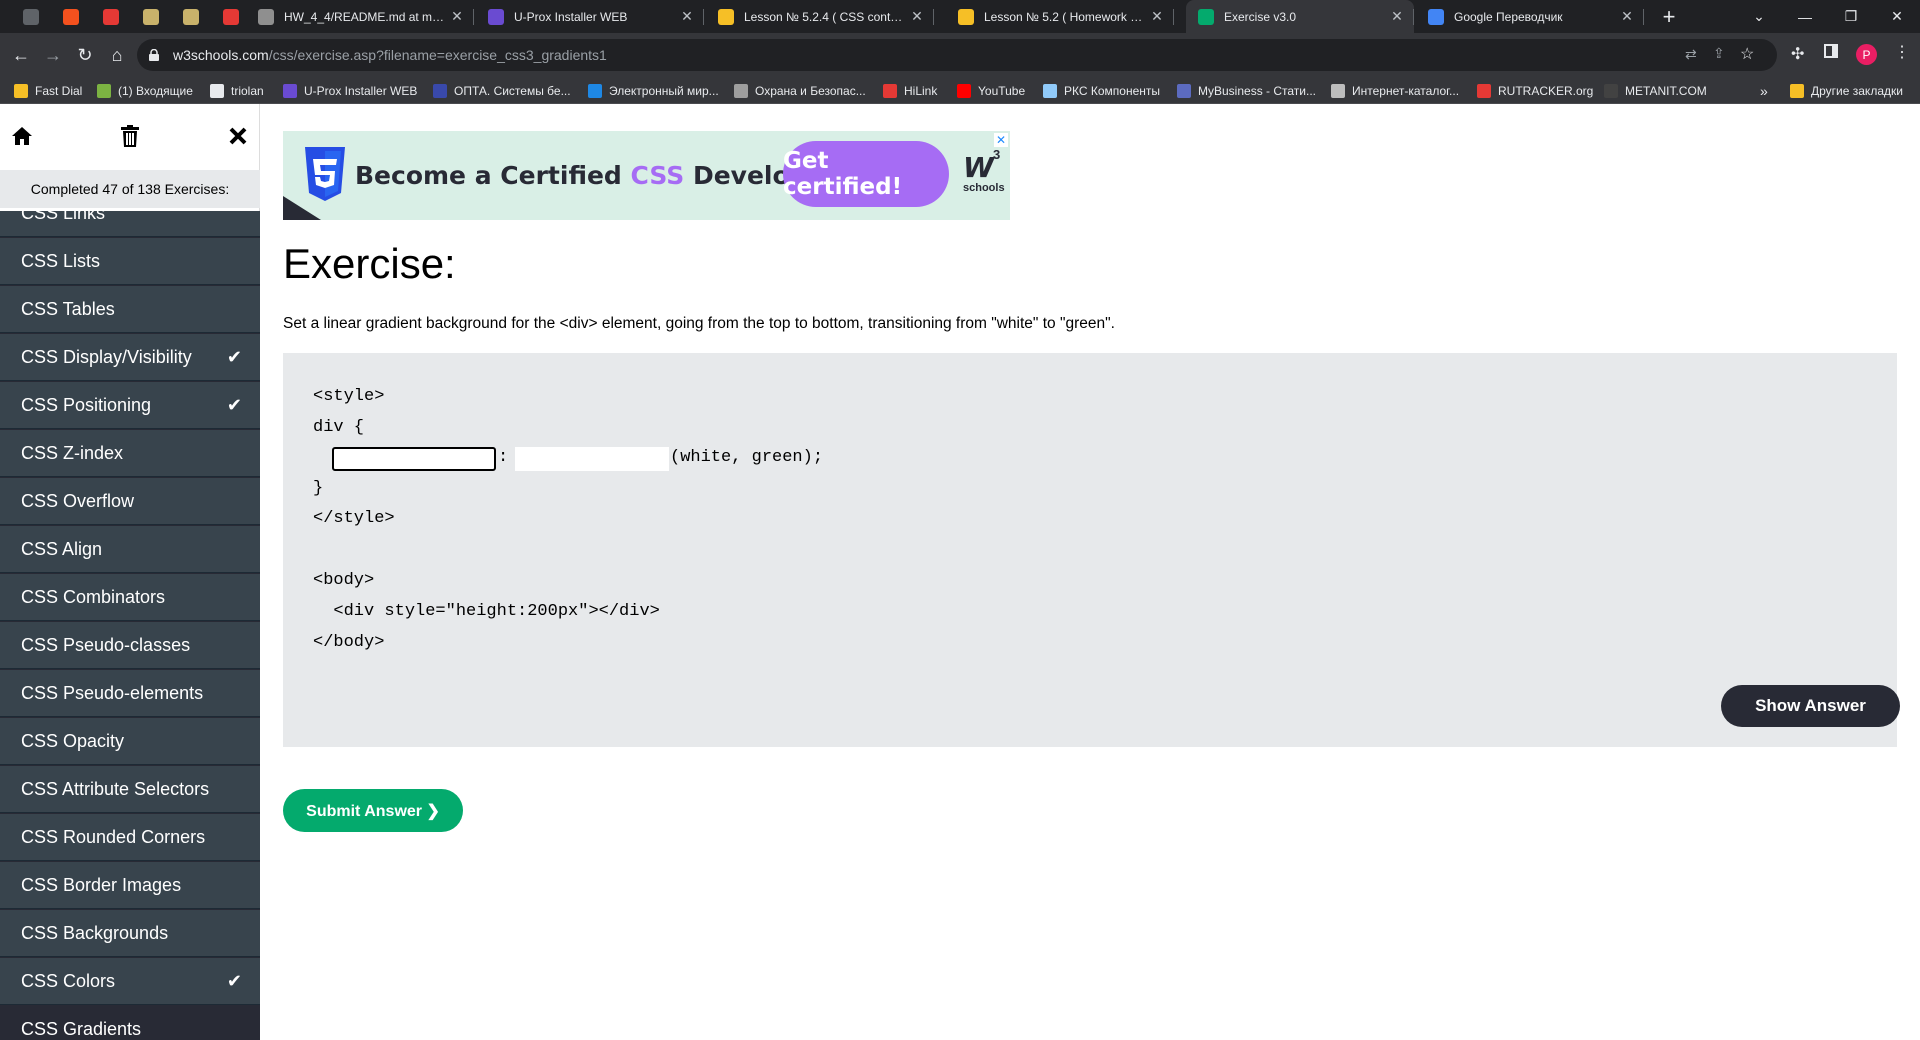 Image resolution: width=1920 pixels, height=1040 pixels. What do you see at coordinates (130, 309) in the screenshot?
I see `sidebar-exercise-item: CSS Tables` at bounding box center [130, 309].